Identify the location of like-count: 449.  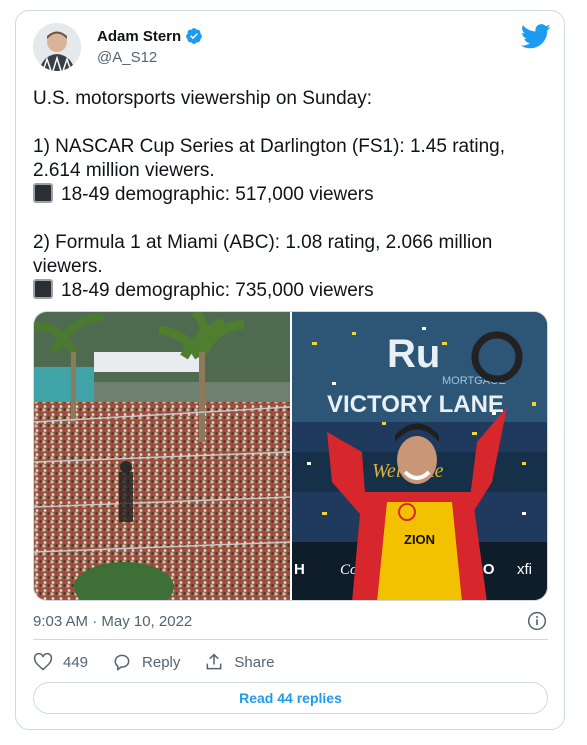
(76, 662).